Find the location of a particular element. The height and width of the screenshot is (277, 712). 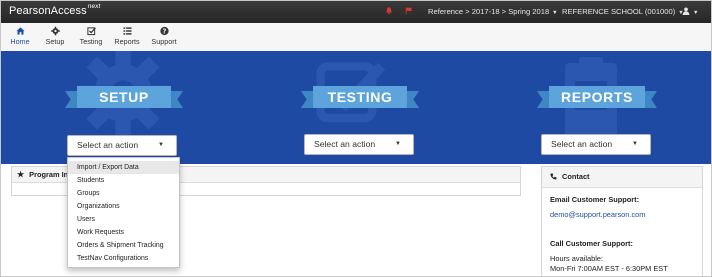

nav-label: Reports is located at coordinates (127, 41).